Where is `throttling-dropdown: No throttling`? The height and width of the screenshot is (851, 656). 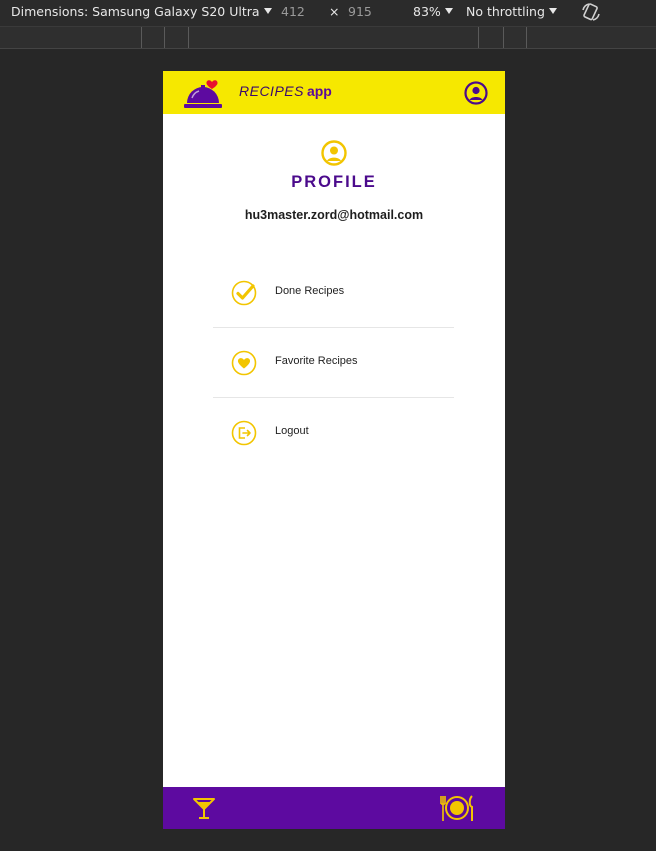
throttling-dropdown: No throttling is located at coordinates (511, 11).